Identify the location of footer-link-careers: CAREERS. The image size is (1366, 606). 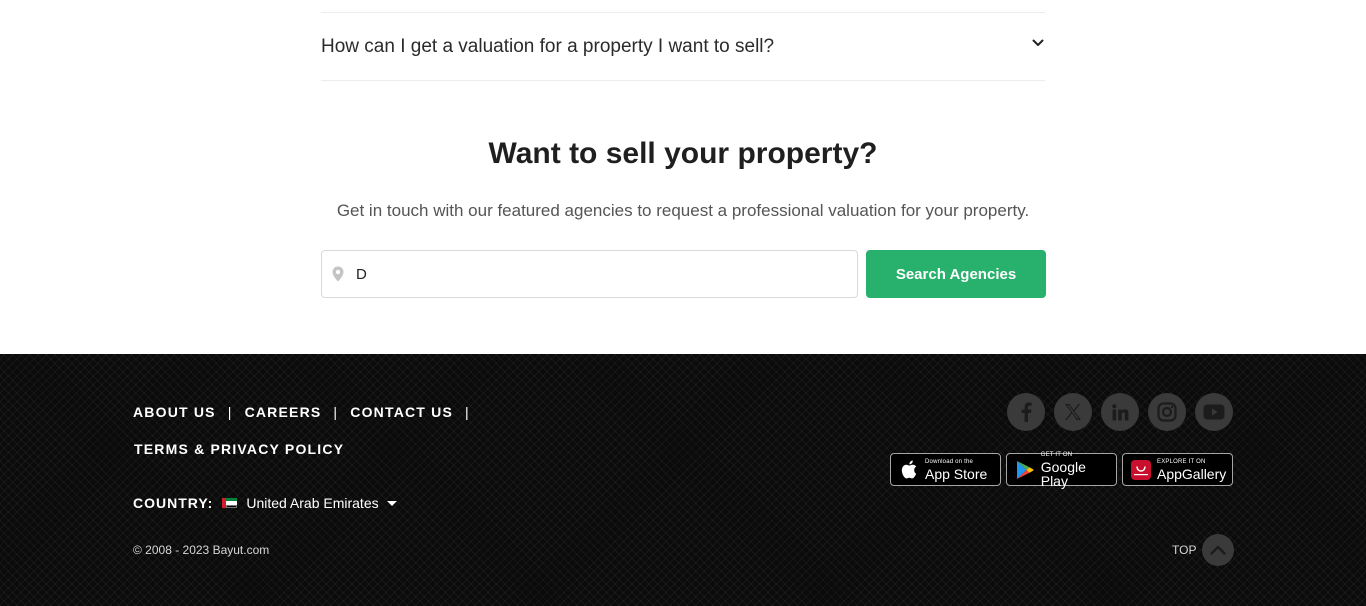
(283, 412).